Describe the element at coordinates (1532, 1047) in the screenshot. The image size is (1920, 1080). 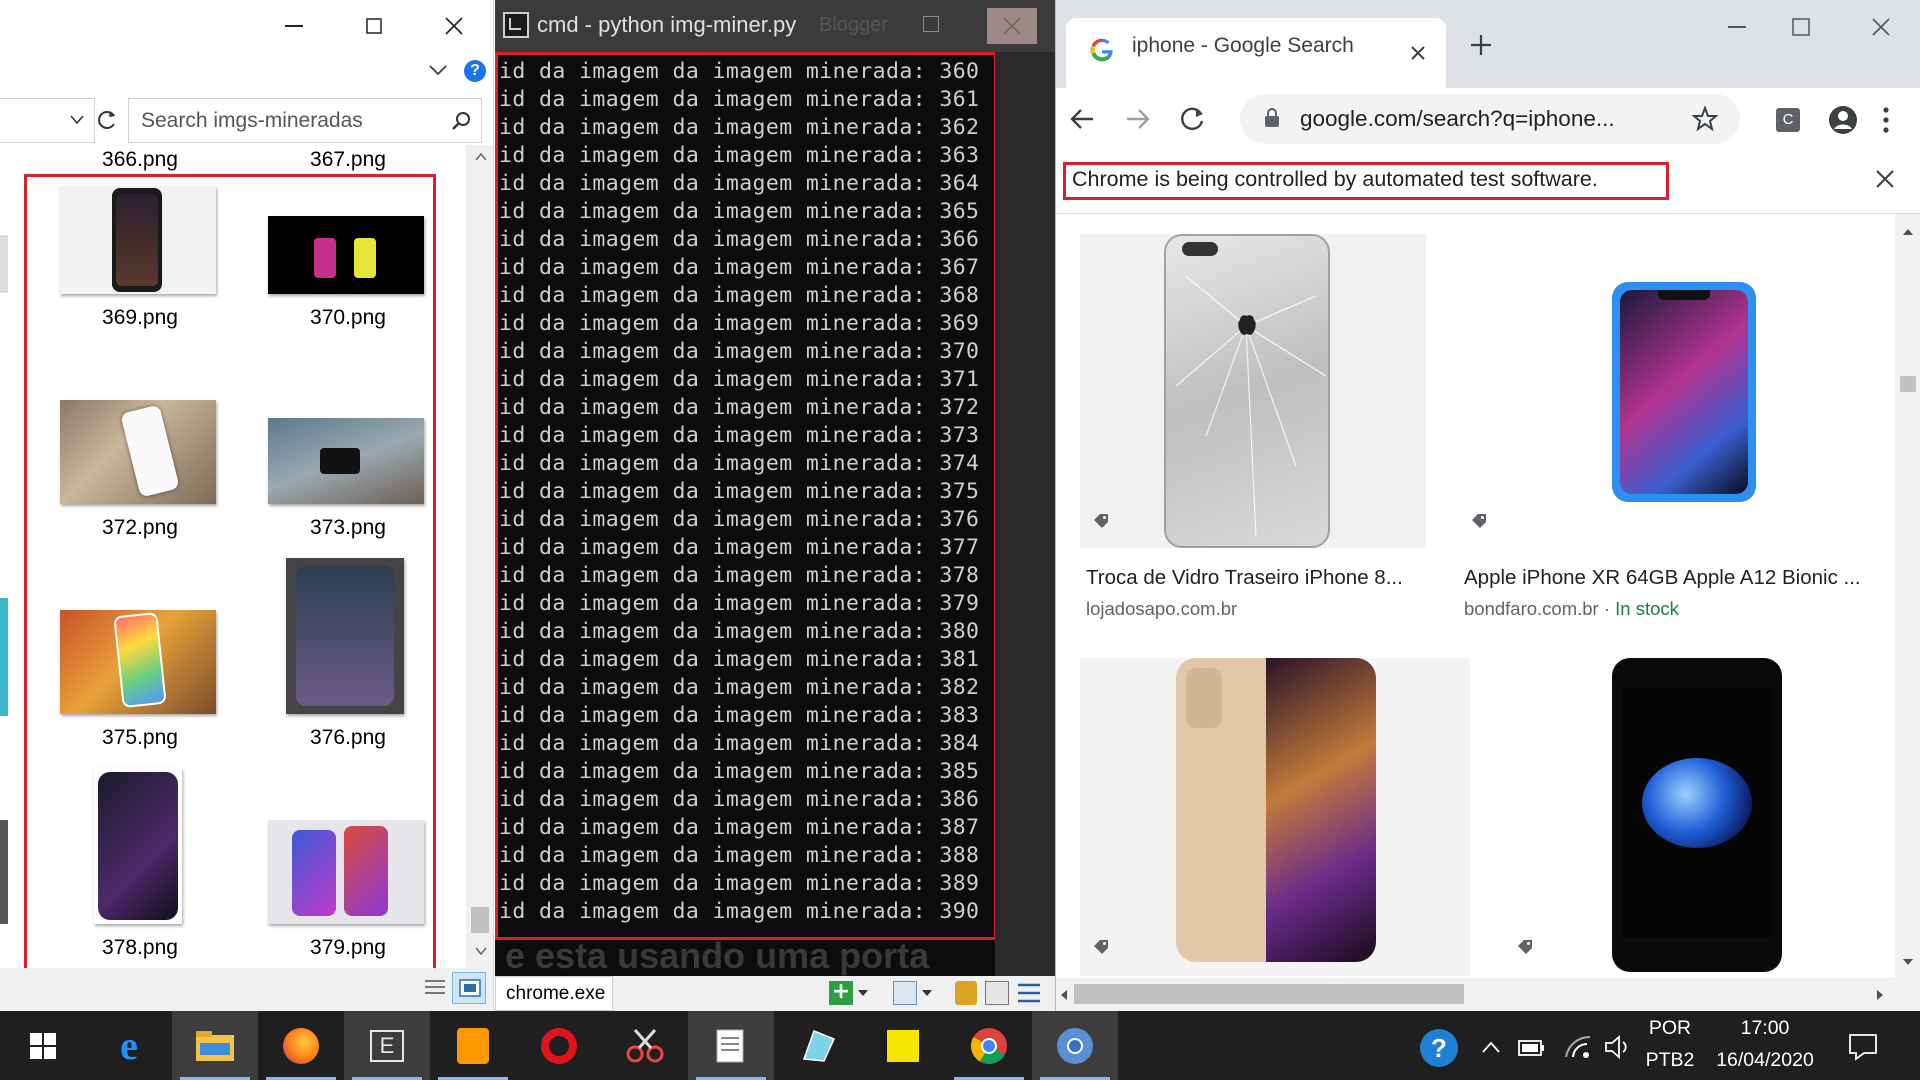
I see `battery-icon` at that location.